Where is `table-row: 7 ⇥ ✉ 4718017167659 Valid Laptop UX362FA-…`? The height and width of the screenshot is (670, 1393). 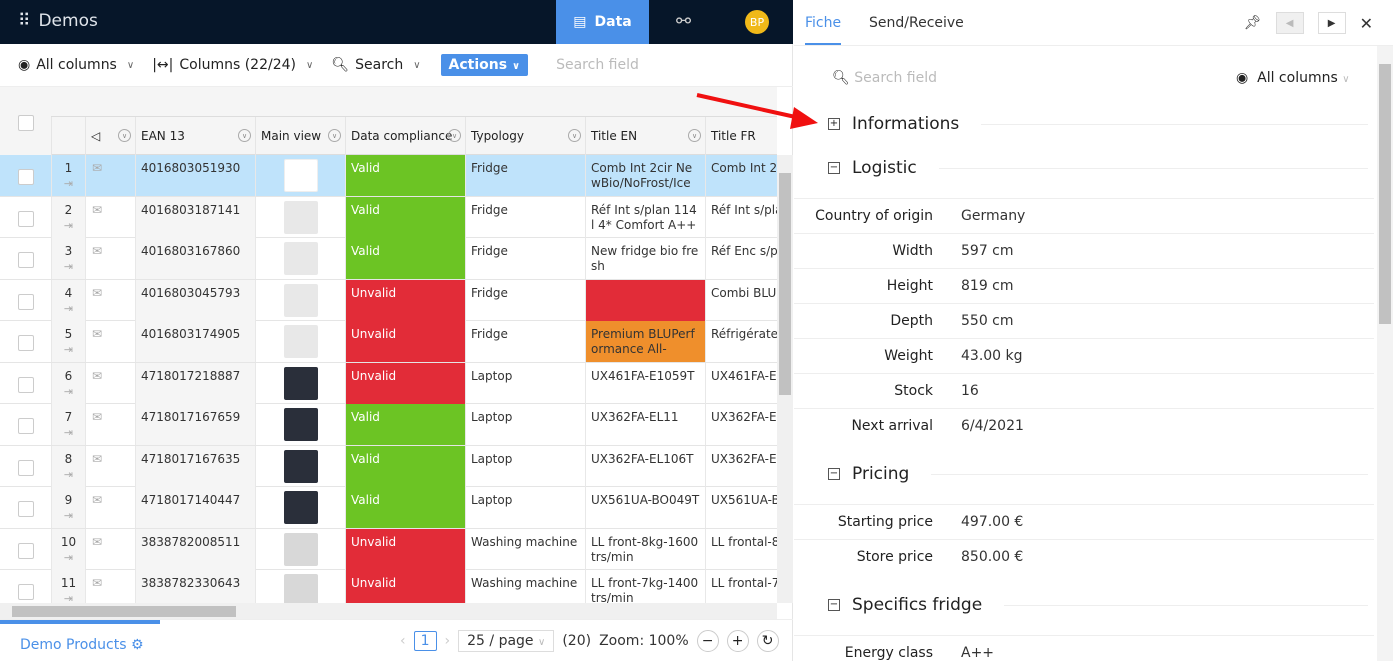
table-row: 7 ⇥ ✉ 4718017167659 Valid Laptop UX362FA-… is located at coordinates (388, 425).